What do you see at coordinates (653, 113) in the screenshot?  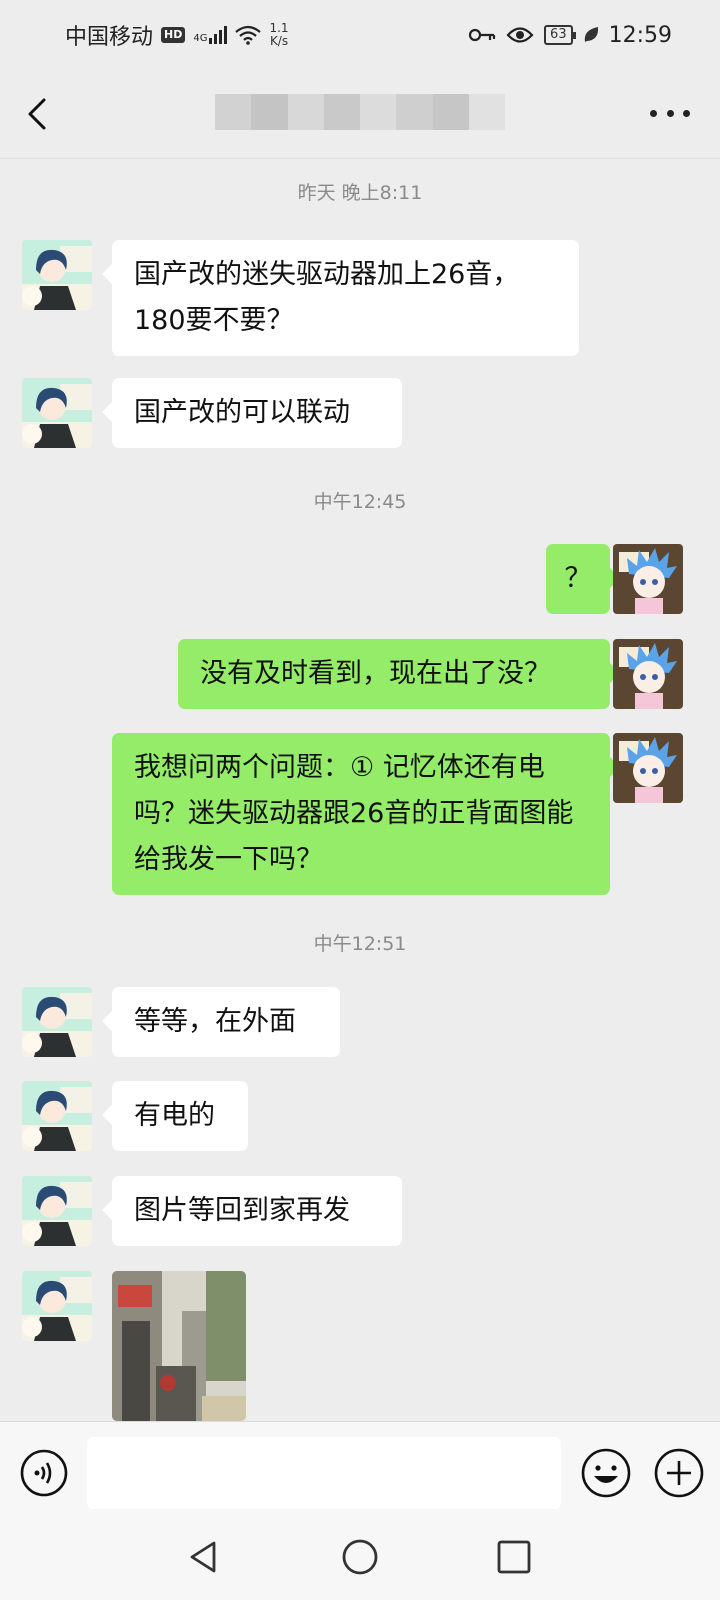 I see `more-icon` at bounding box center [653, 113].